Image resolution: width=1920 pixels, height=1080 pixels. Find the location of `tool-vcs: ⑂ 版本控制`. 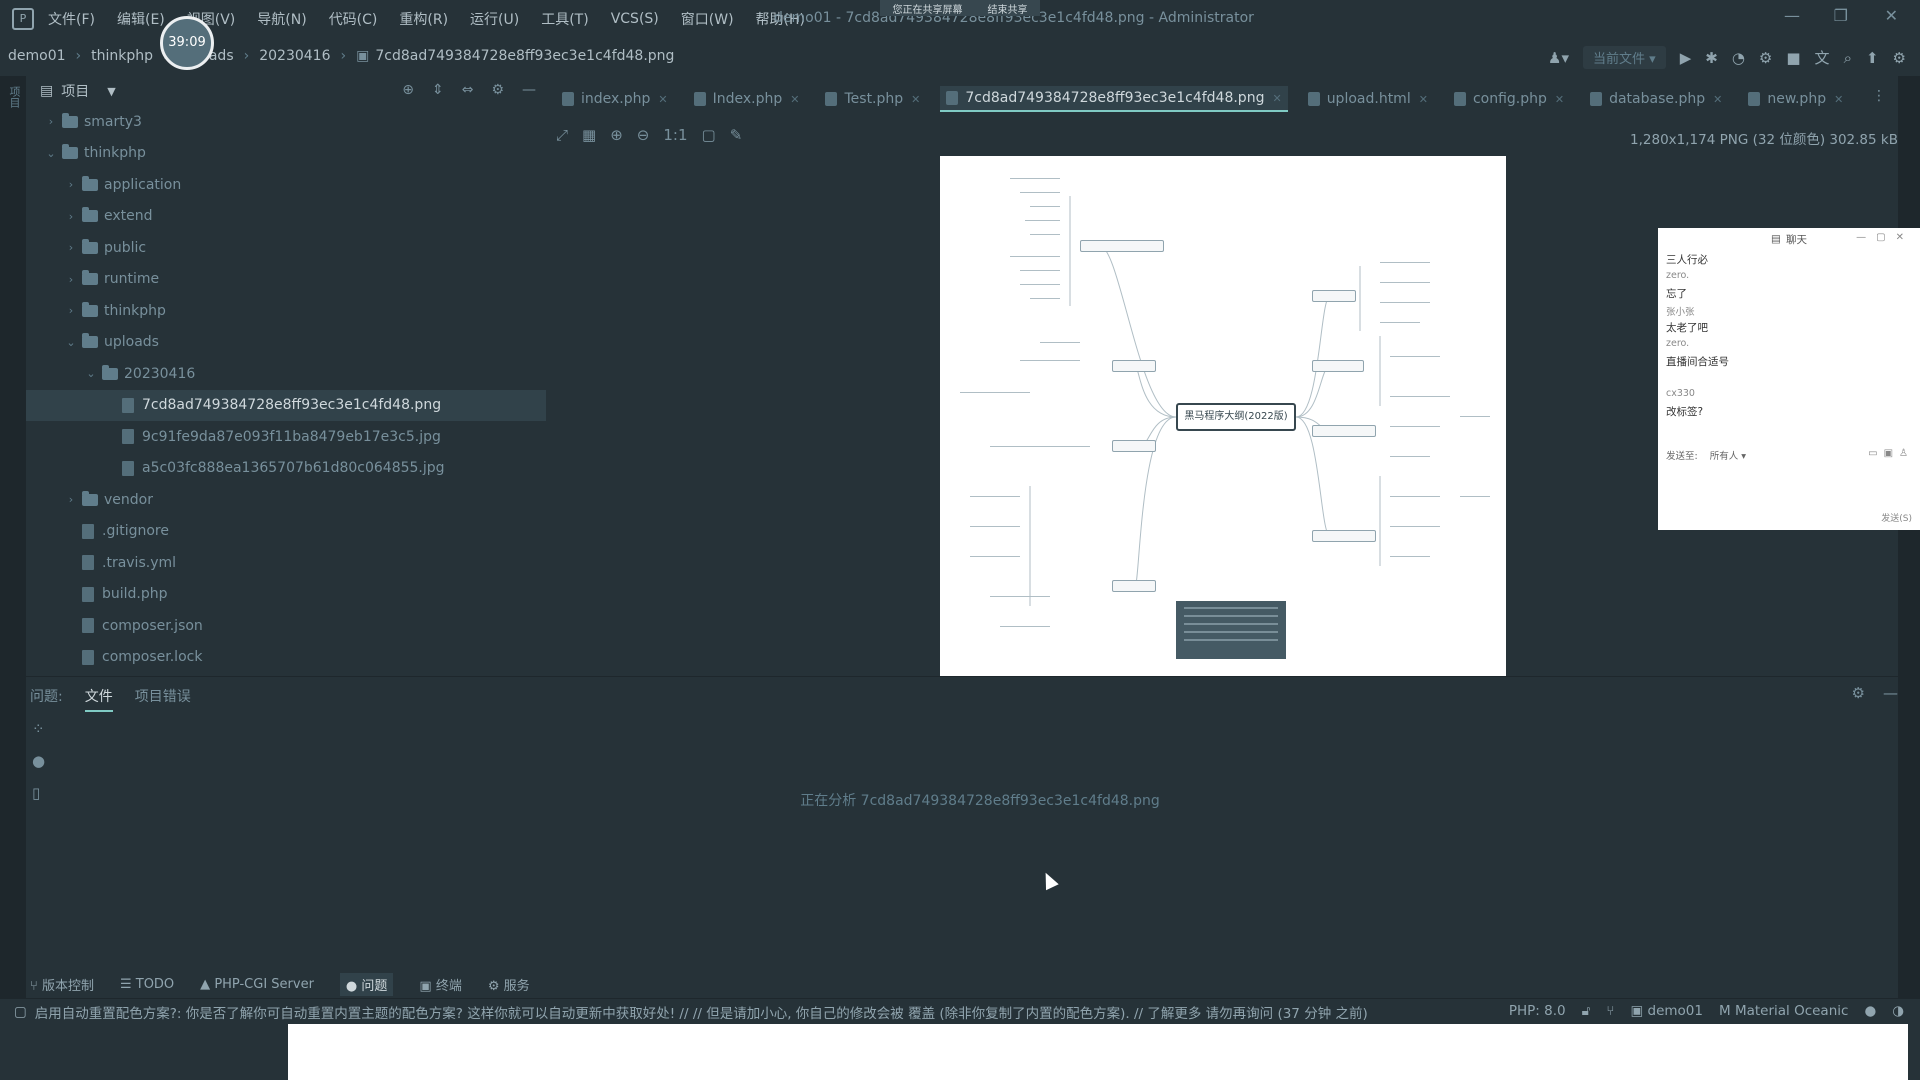

tool-vcs: ⑂ 版本控制 is located at coordinates (62, 984).